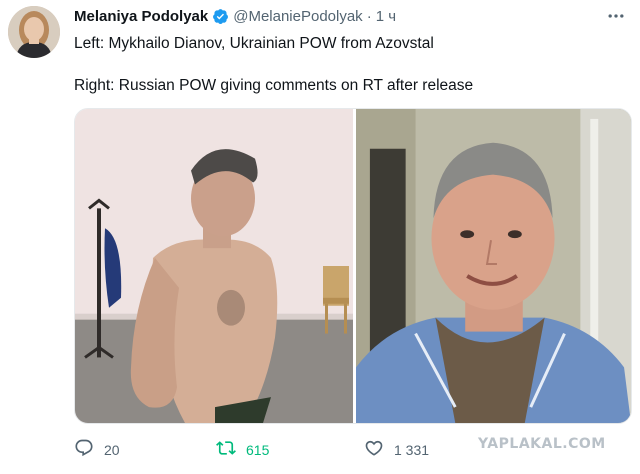 The image size is (640, 474). Describe the element at coordinates (242, 449) in the screenshot. I see `retweet-button: 615` at that location.